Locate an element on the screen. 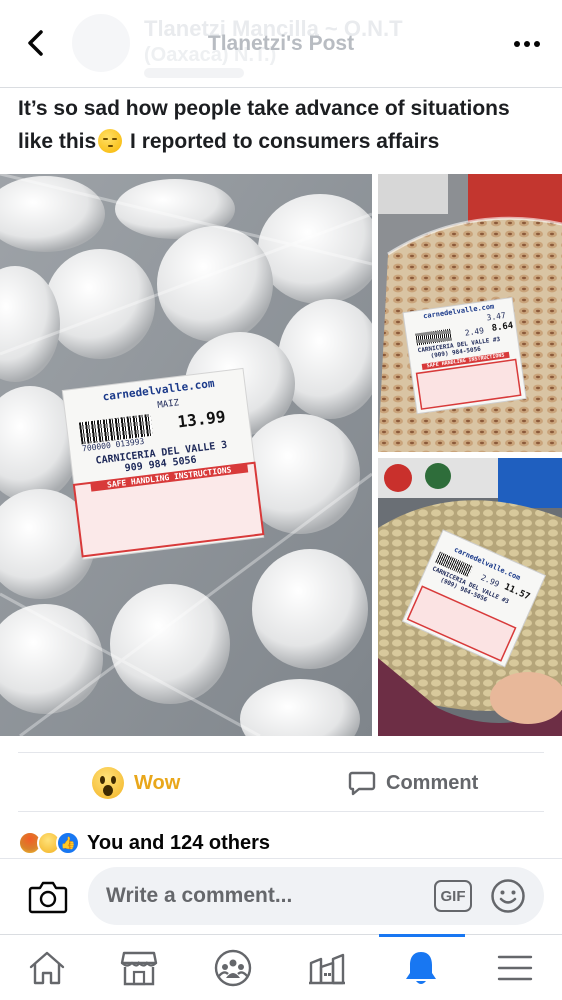 The width and height of the screenshot is (562, 1000). wow-reaction-button: Wow is located at coordinates (136, 783).